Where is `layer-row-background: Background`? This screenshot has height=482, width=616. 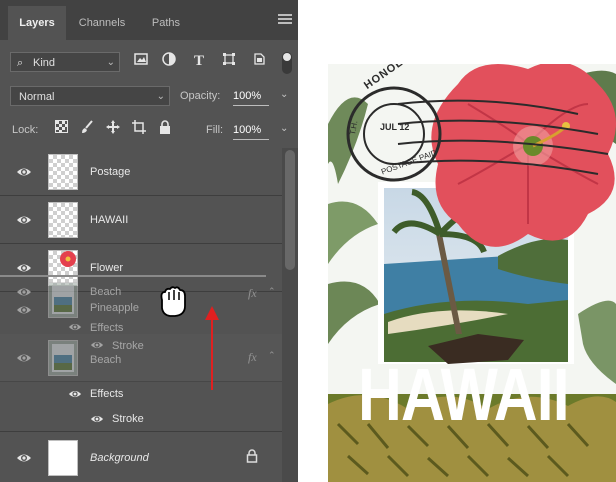
layer-row-background: Background is located at coordinates (141, 458).